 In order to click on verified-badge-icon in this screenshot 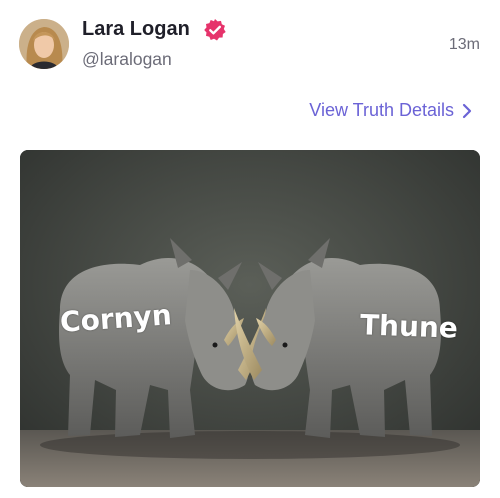, I will do `click(215, 30)`.